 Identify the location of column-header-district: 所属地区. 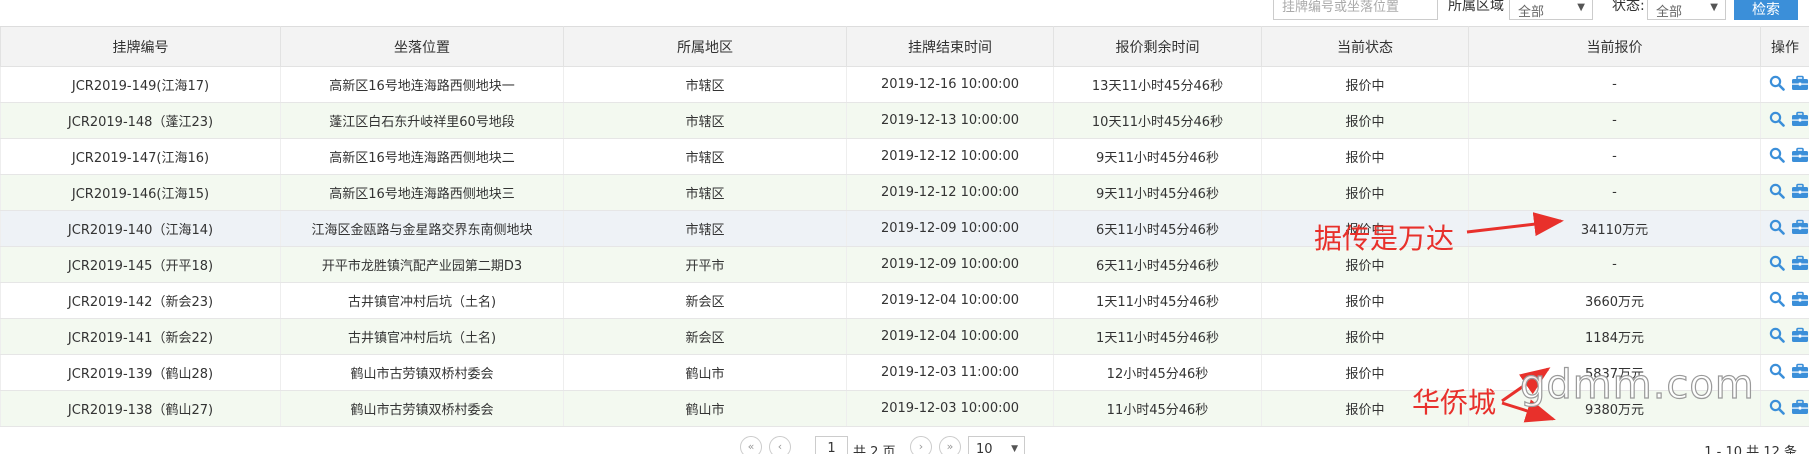
(705, 46).